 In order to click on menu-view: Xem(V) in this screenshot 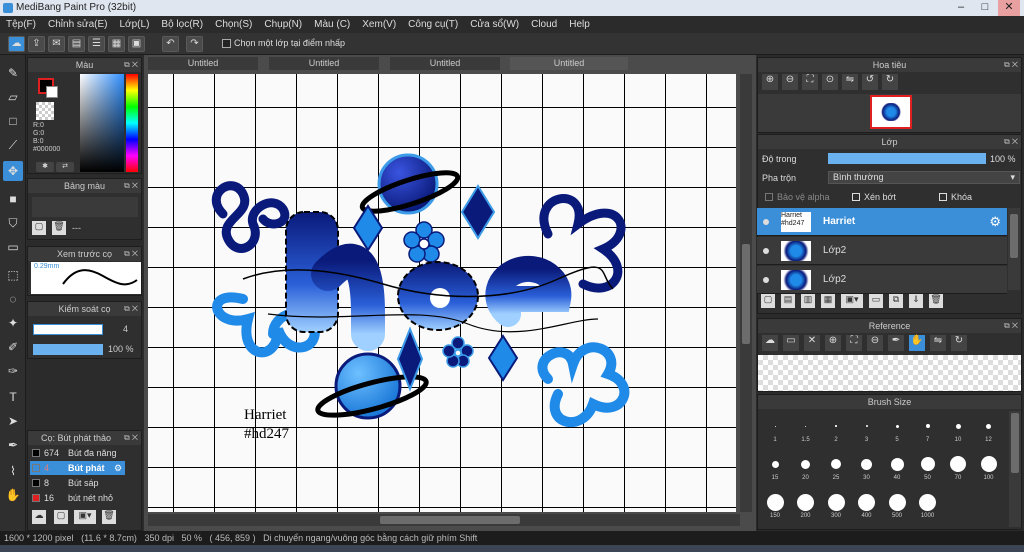, I will do `click(379, 24)`.